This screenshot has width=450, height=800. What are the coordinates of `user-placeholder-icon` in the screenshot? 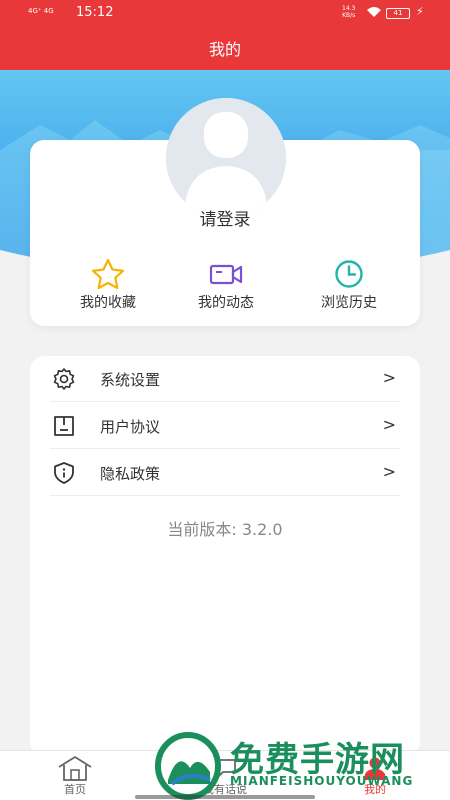 It's located at (226, 158).